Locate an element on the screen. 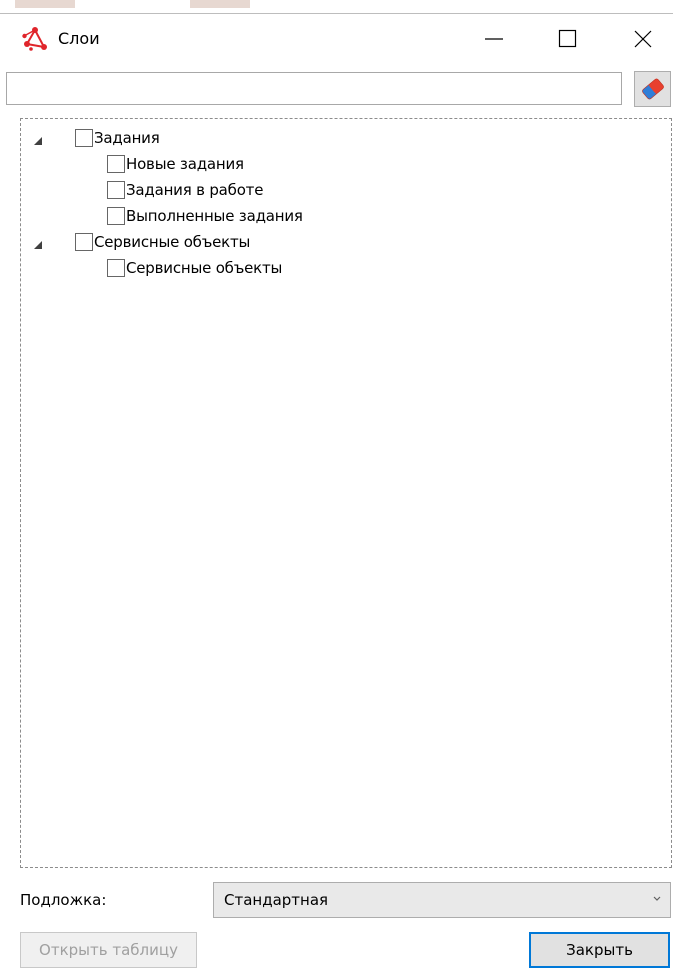 This screenshot has width=673, height=973. tree-group-tasks: Задания is located at coordinates (117, 138).